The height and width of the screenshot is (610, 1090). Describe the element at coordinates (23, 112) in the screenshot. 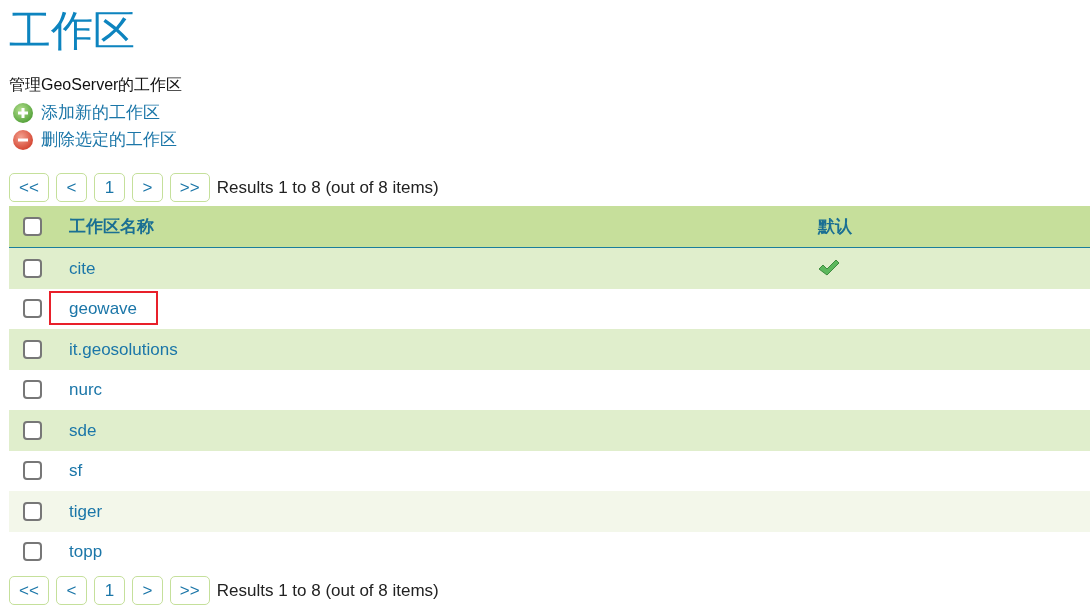

I see `plus-circle-icon` at that location.